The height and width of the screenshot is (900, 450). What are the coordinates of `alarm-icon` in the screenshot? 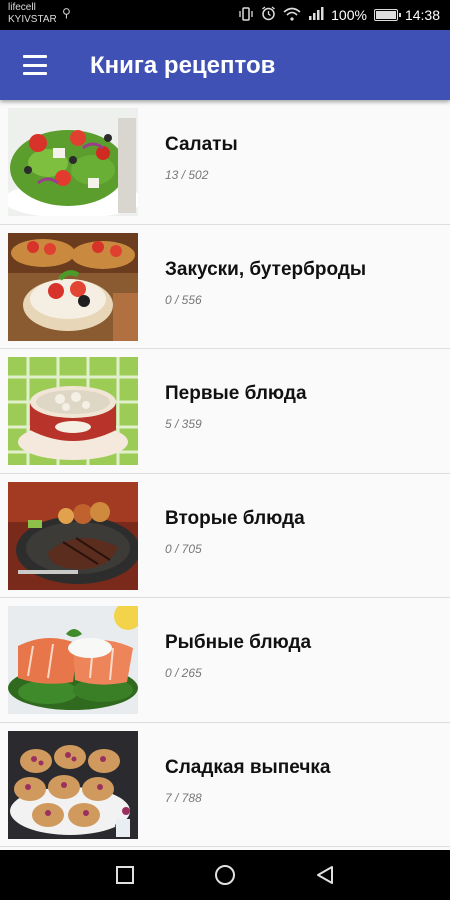 It's located at (268, 15).